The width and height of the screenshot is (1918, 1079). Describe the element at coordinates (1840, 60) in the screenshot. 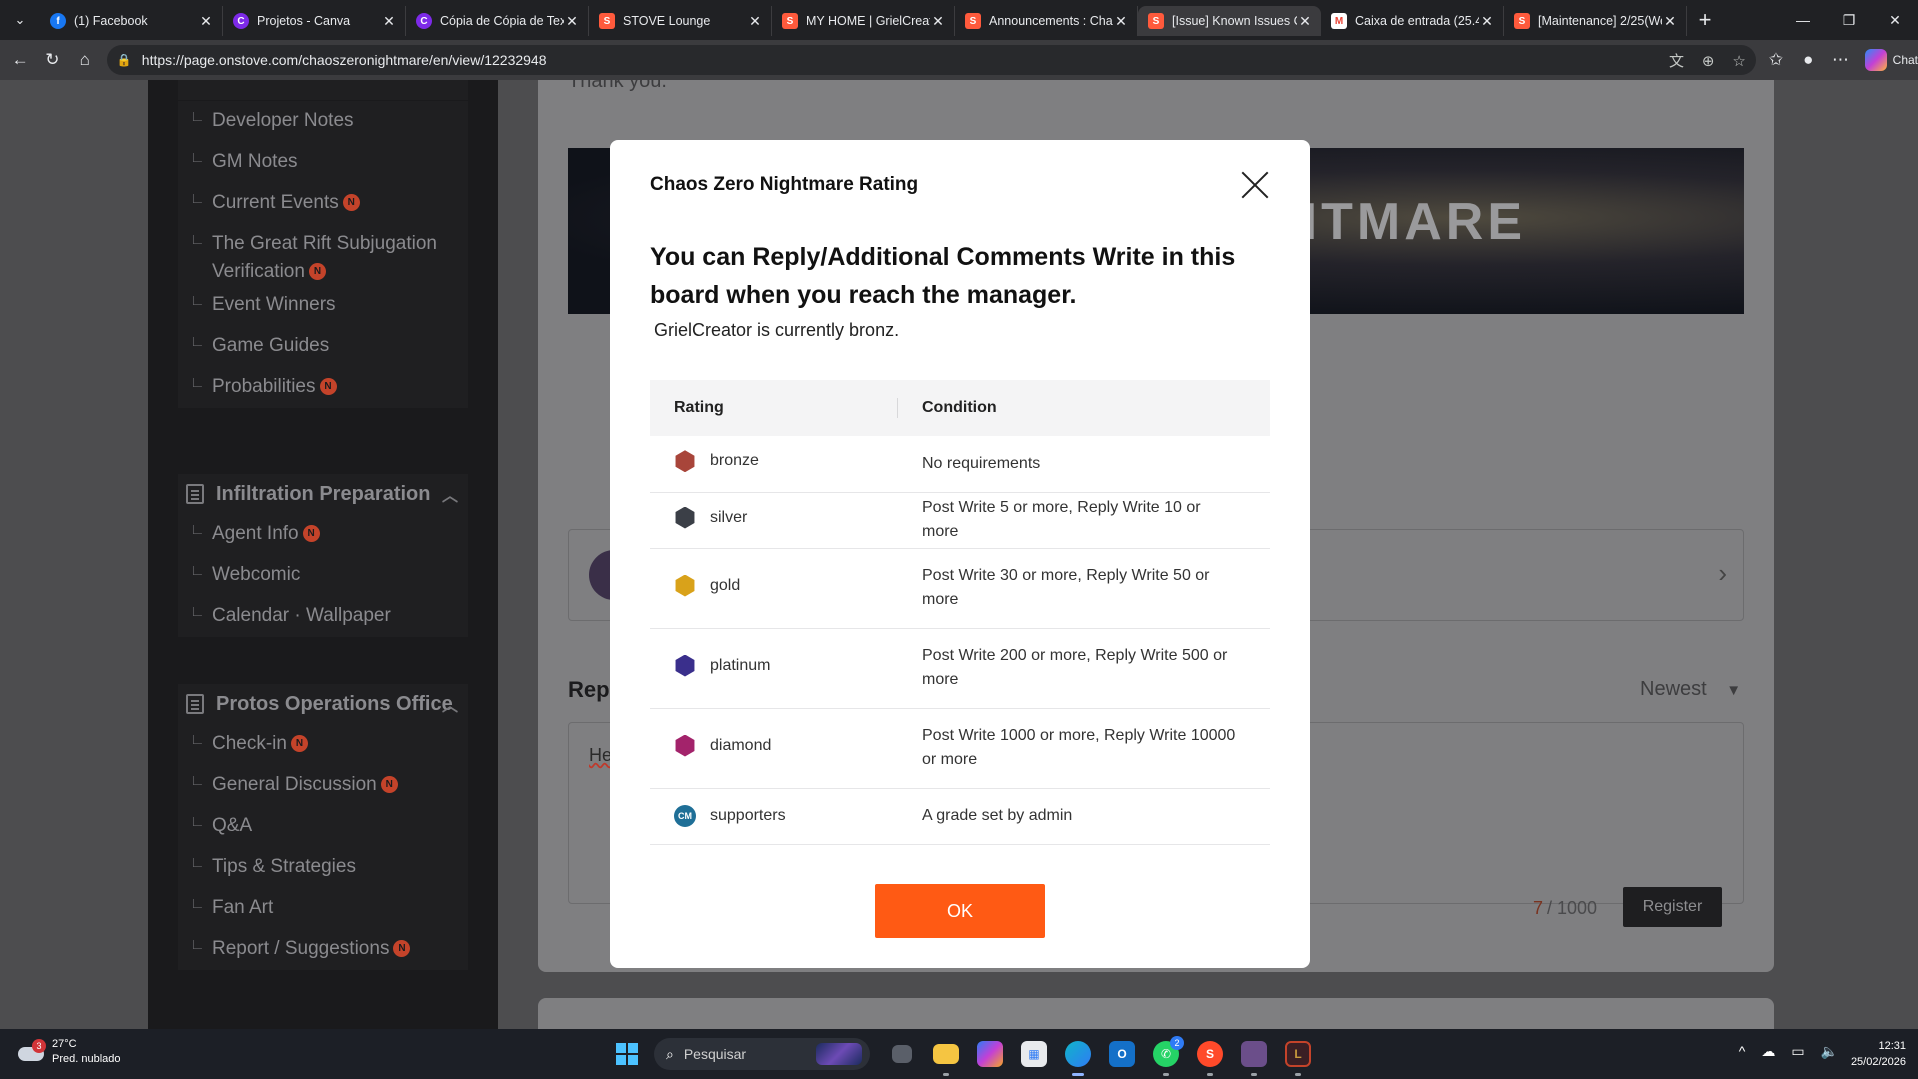

I see `more-menu-icon: ⋯` at that location.